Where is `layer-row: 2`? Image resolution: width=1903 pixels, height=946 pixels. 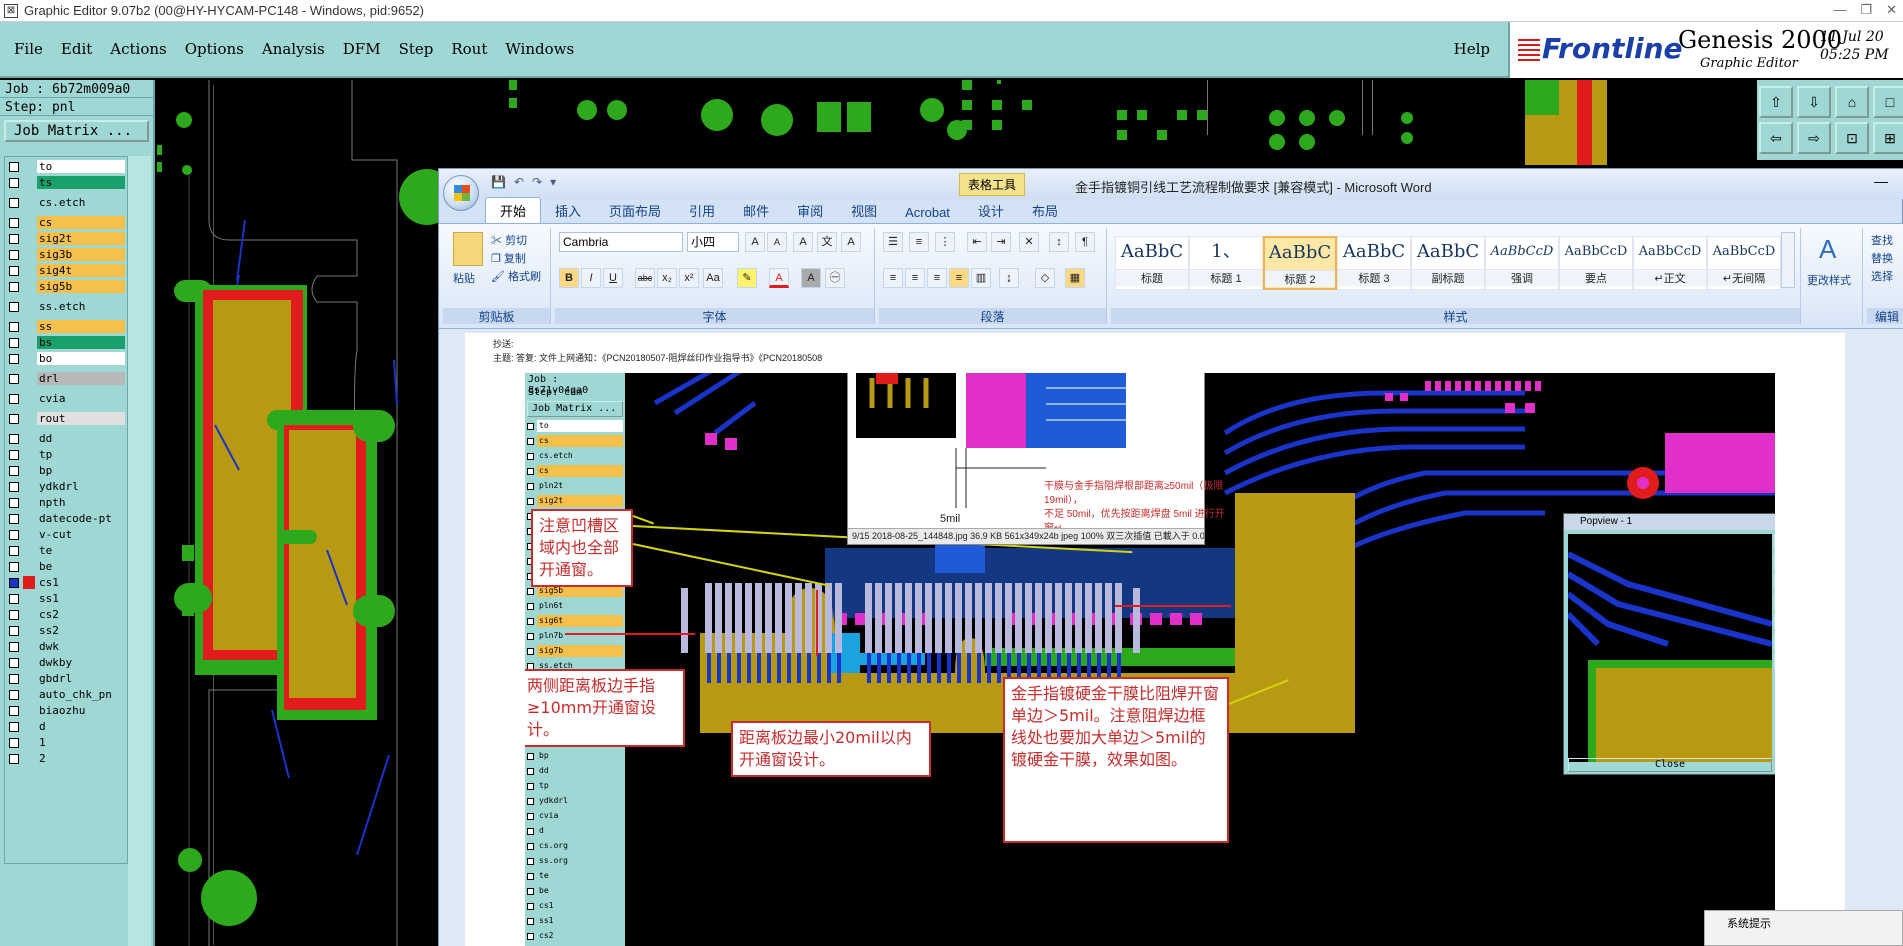
layer-row: 2 is located at coordinates (66, 758).